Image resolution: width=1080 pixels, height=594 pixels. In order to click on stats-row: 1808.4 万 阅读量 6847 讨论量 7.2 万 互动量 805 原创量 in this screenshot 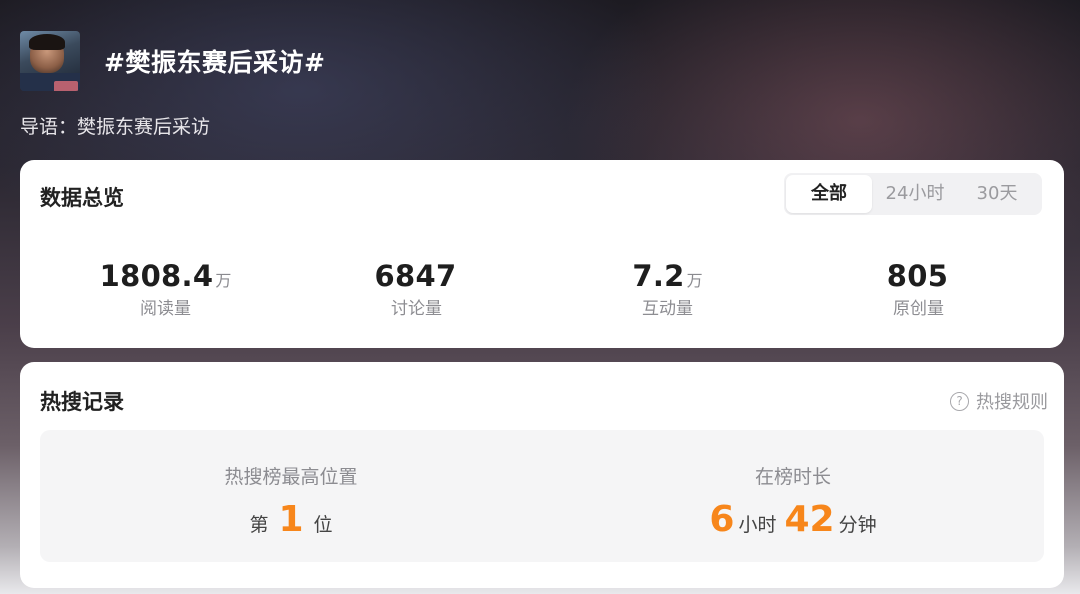, I will do `click(542, 288)`.